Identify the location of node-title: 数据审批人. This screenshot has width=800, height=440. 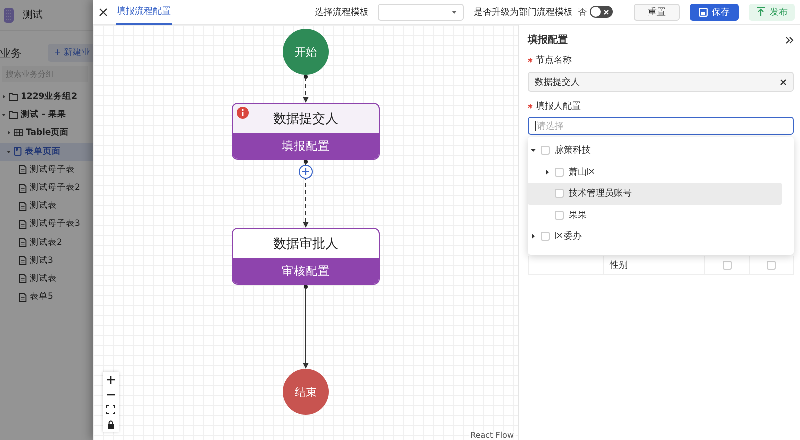
(306, 245).